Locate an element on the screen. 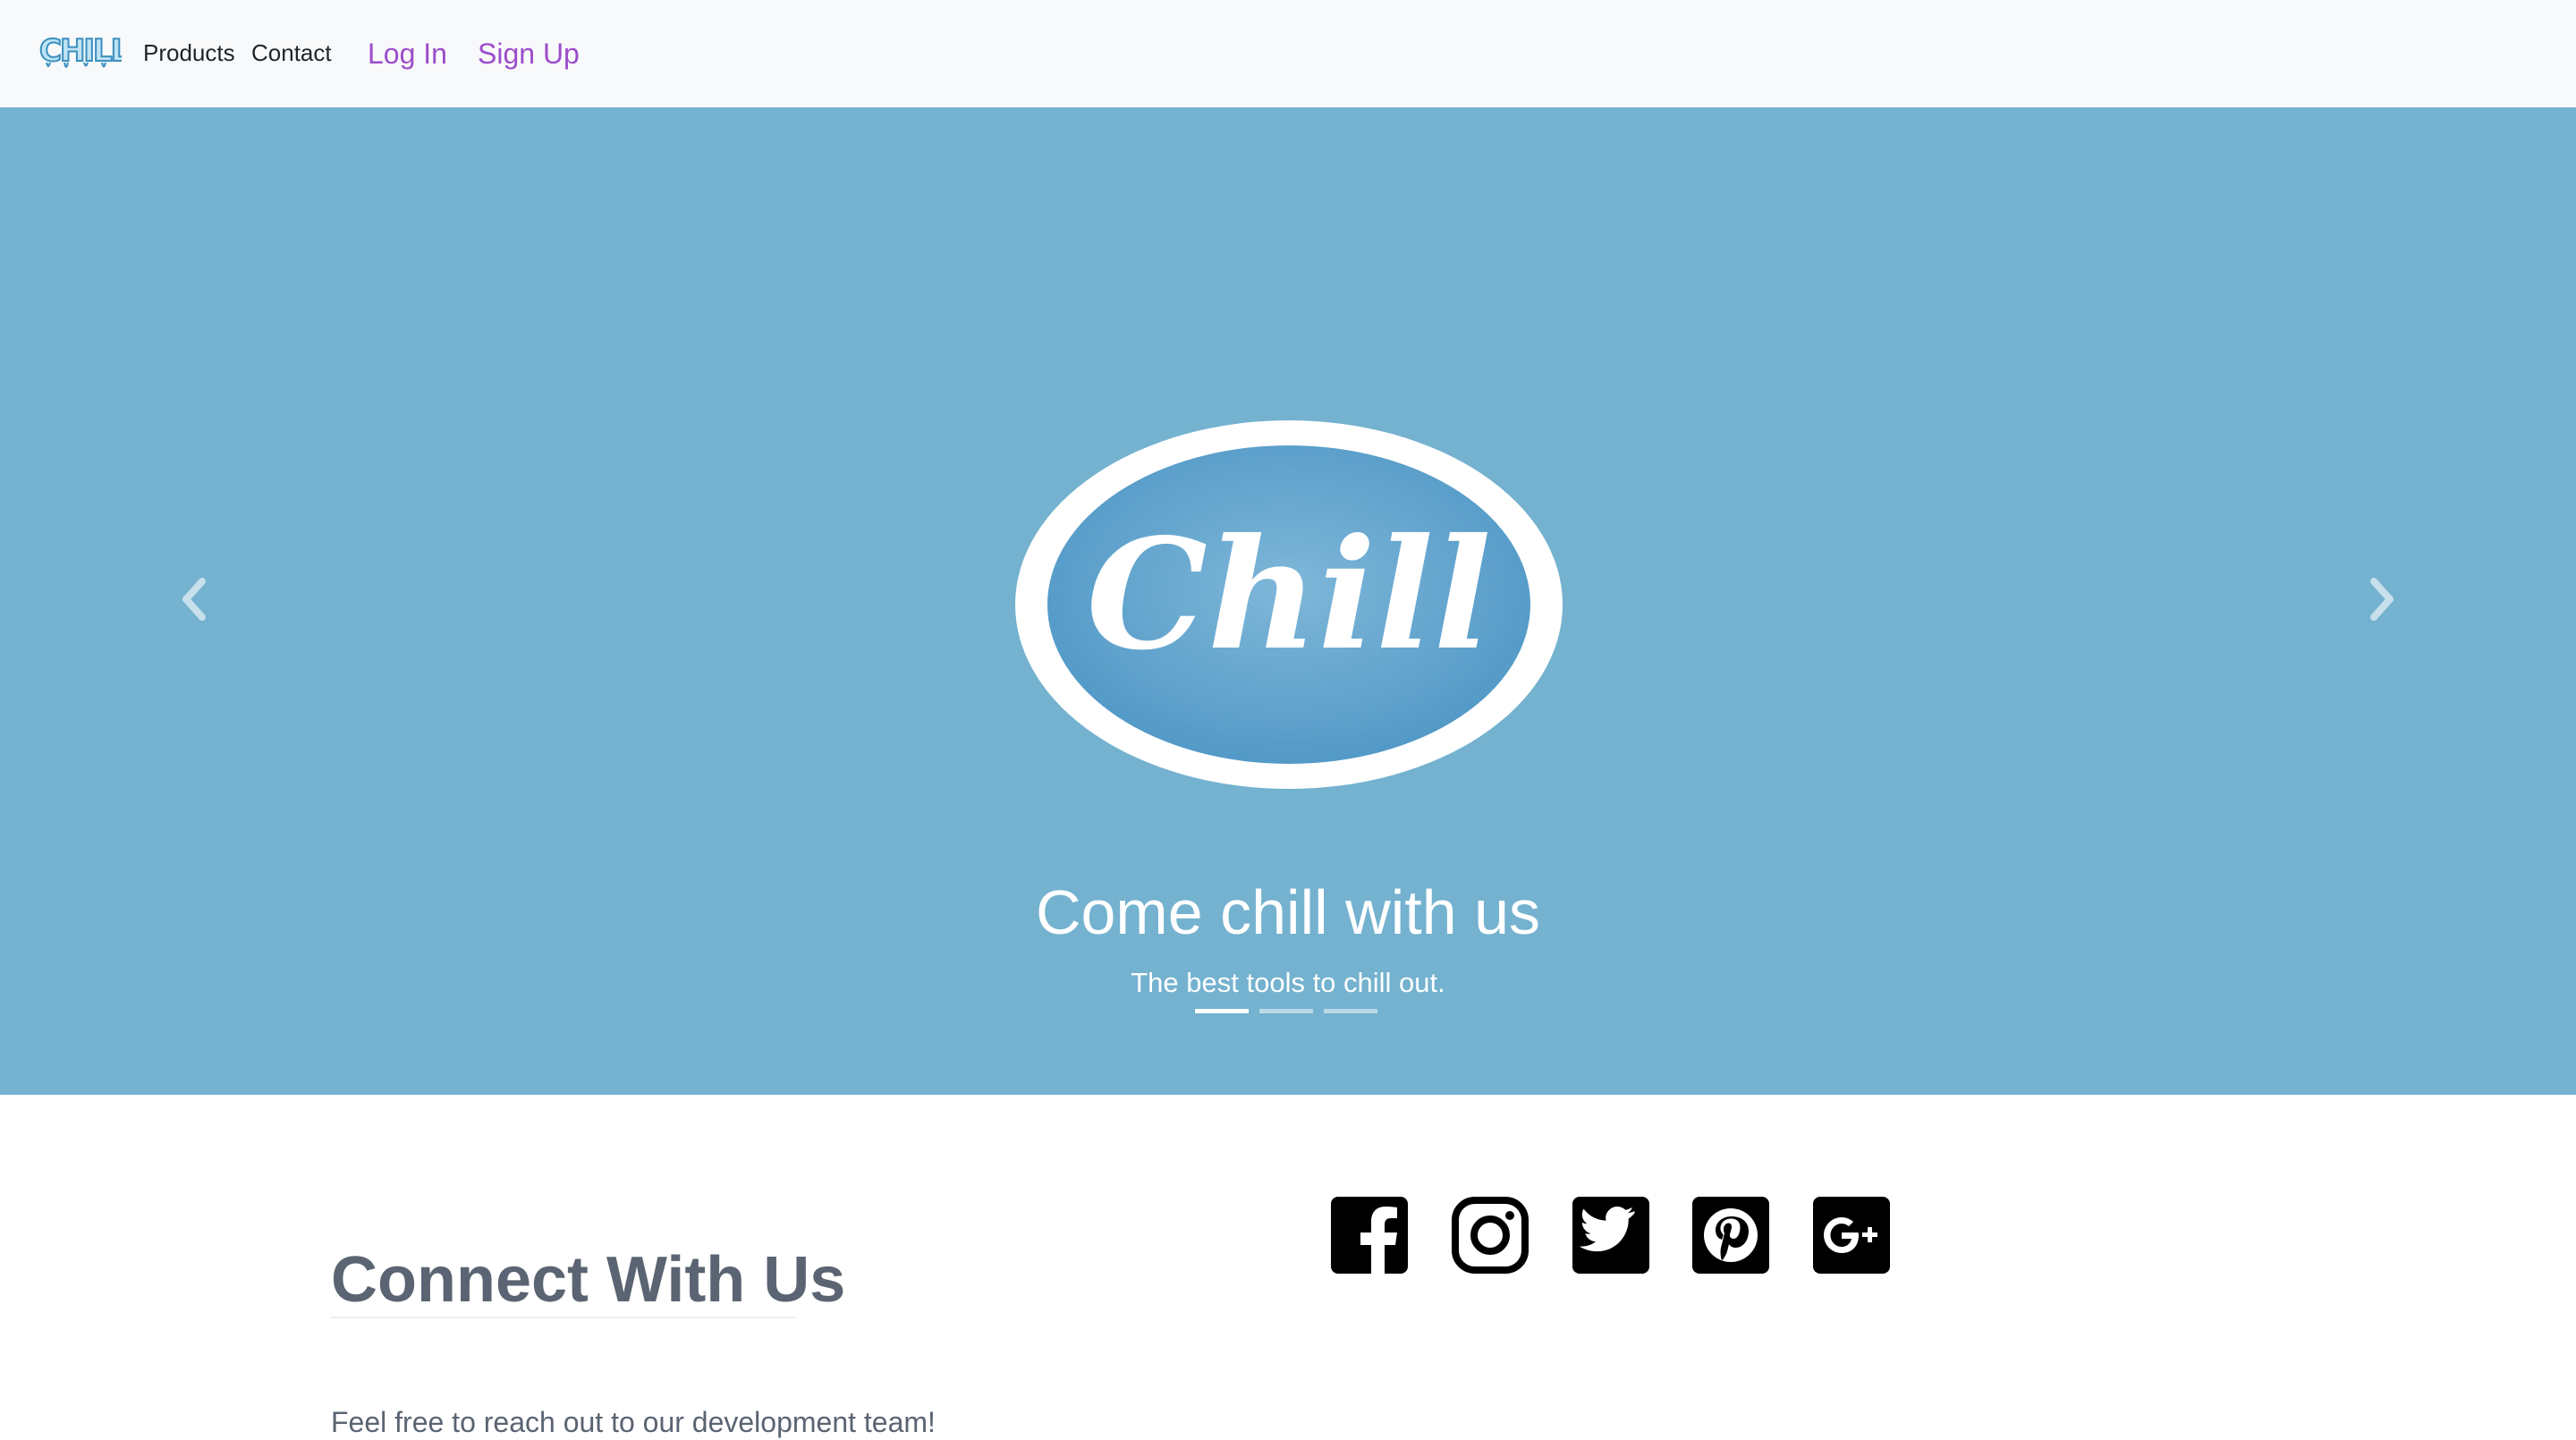 The width and height of the screenshot is (2576, 1440). instagram-link is located at coordinates (1490, 1235).